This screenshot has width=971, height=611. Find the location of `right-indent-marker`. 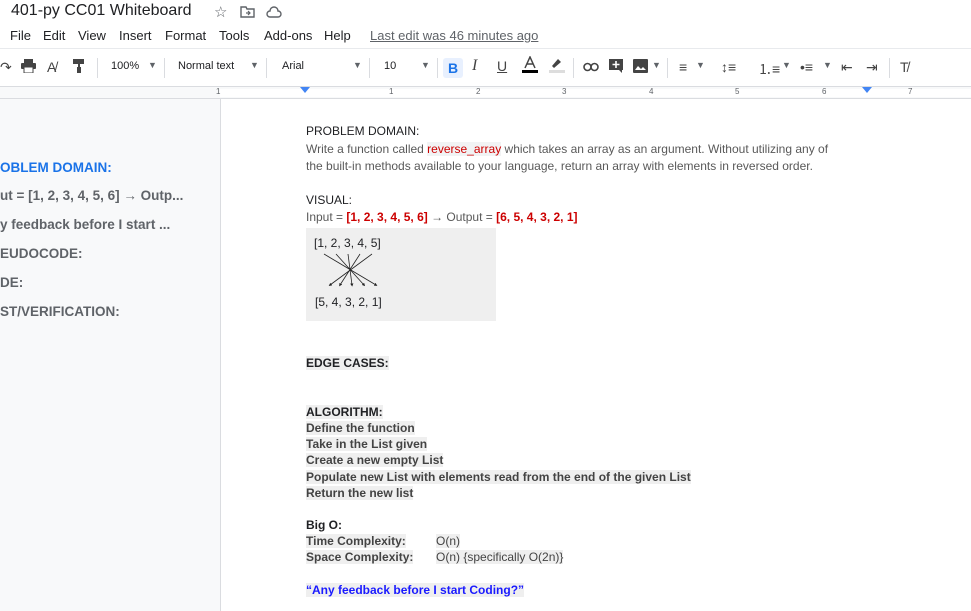

right-indent-marker is located at coordinates (867, 90).